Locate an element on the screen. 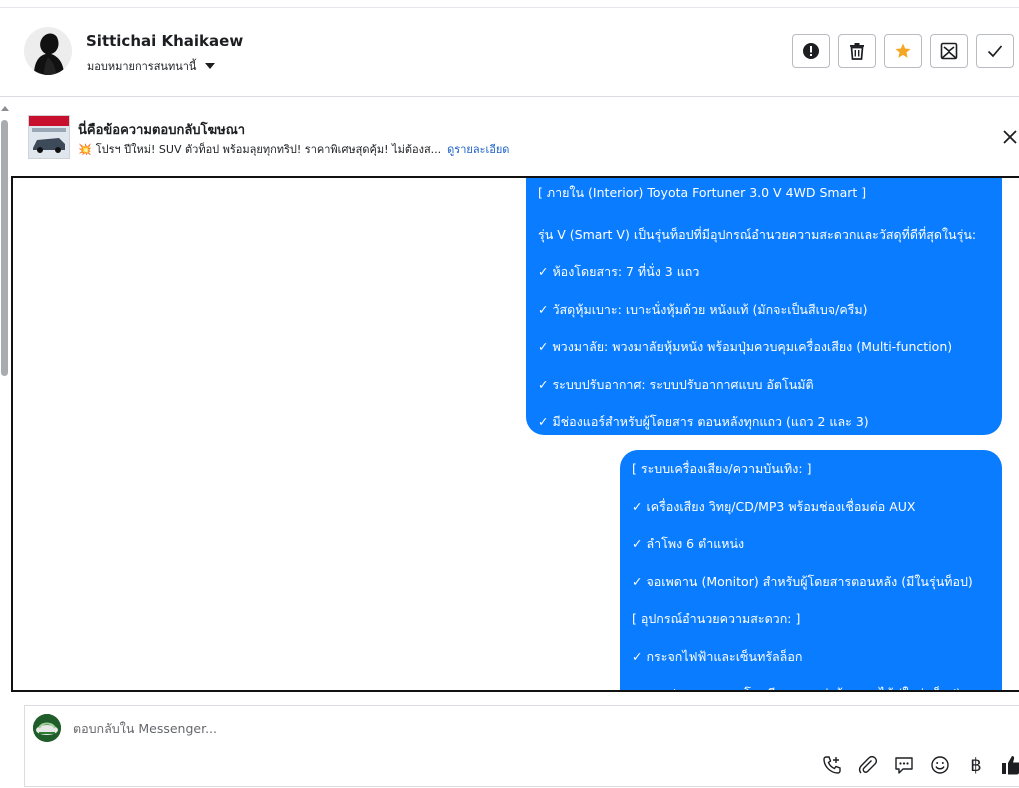 The height and width of the screenshot is (788, 1019). report-button is located at coordinates (811, 51).